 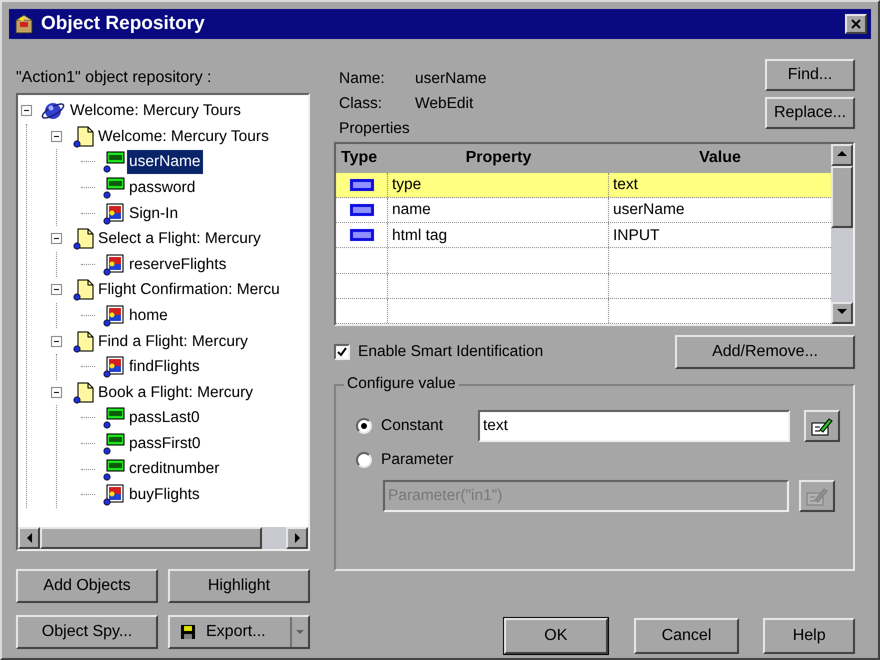 I want to click on horizontal-scrollbar, so click(x=163, y=538).